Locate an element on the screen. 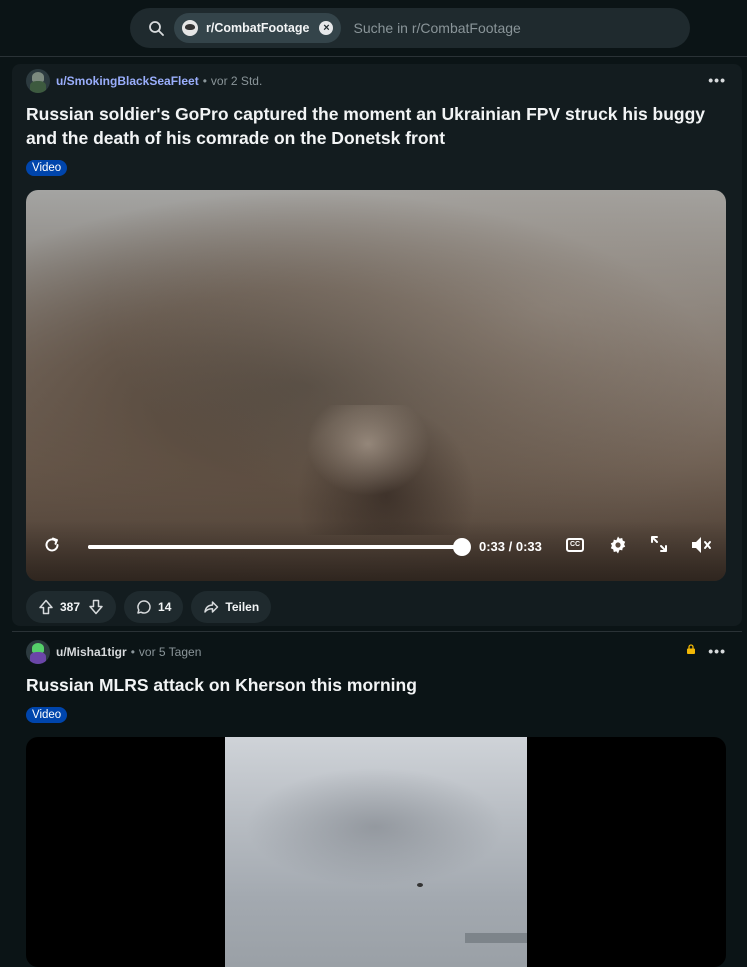 The width and height of the screenshot is (747, 967). subreddit-filter-chip: r/CombatFootage × is located at coordinates (258, 28).